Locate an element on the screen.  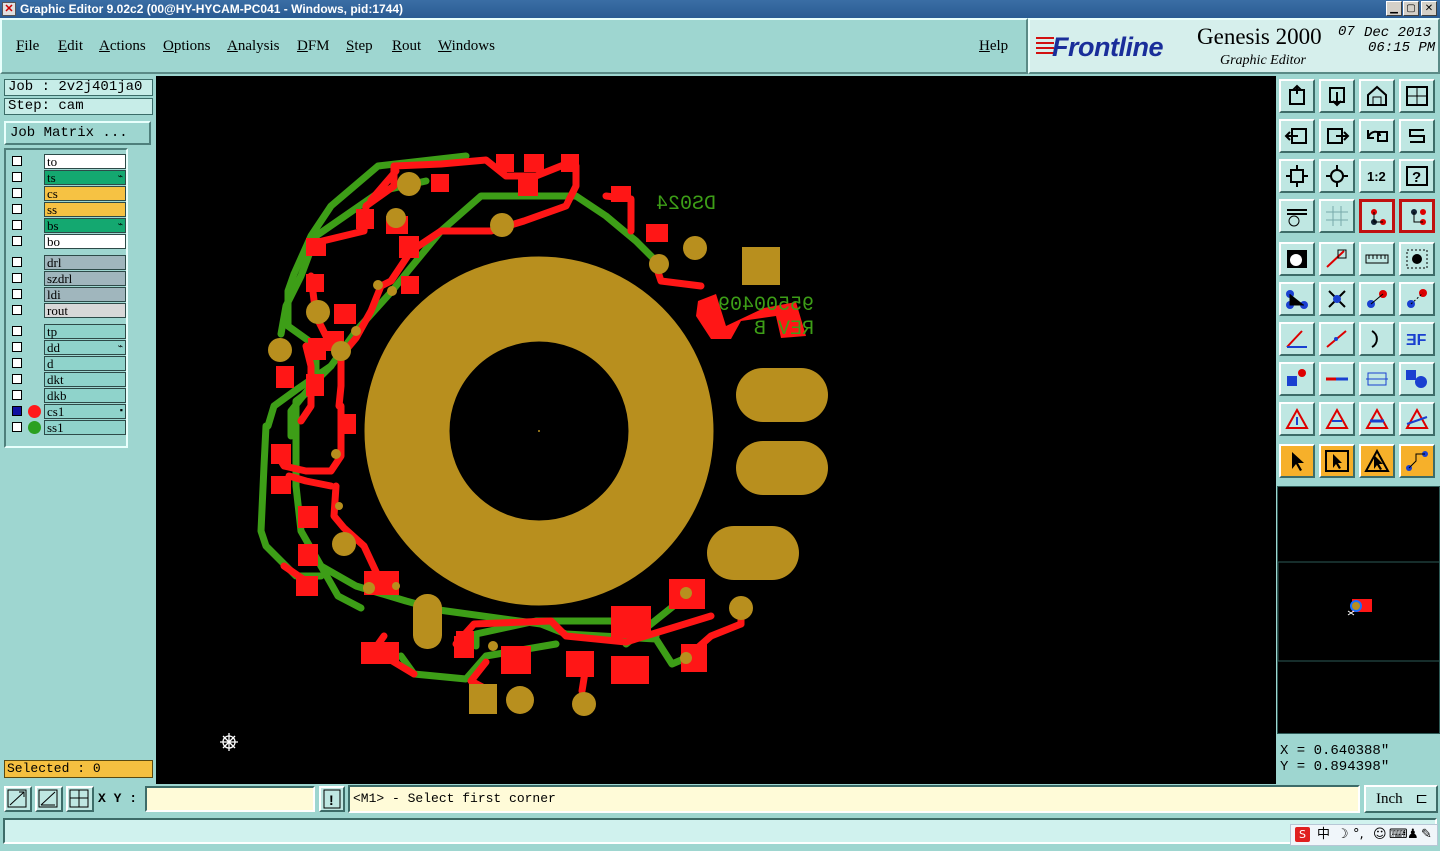
menu-windows: Windows is located at coordinates (466, 46).